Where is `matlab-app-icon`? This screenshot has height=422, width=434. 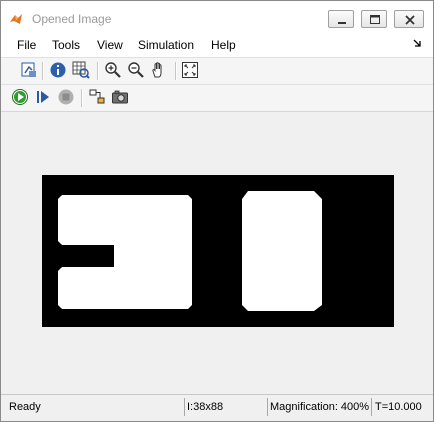
matlab-app-icon is located at coordinates (16, 19).